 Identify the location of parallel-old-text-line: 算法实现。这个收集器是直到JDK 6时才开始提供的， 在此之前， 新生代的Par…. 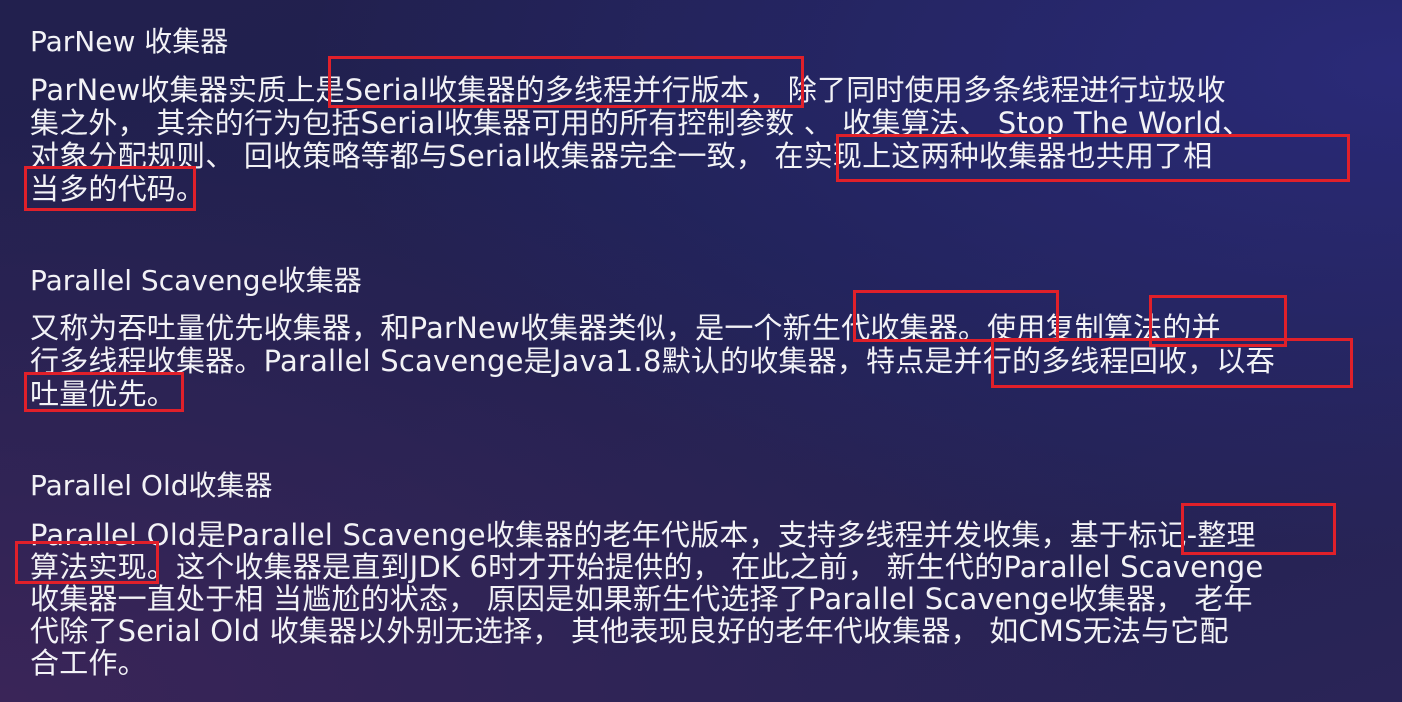
(647, 567).